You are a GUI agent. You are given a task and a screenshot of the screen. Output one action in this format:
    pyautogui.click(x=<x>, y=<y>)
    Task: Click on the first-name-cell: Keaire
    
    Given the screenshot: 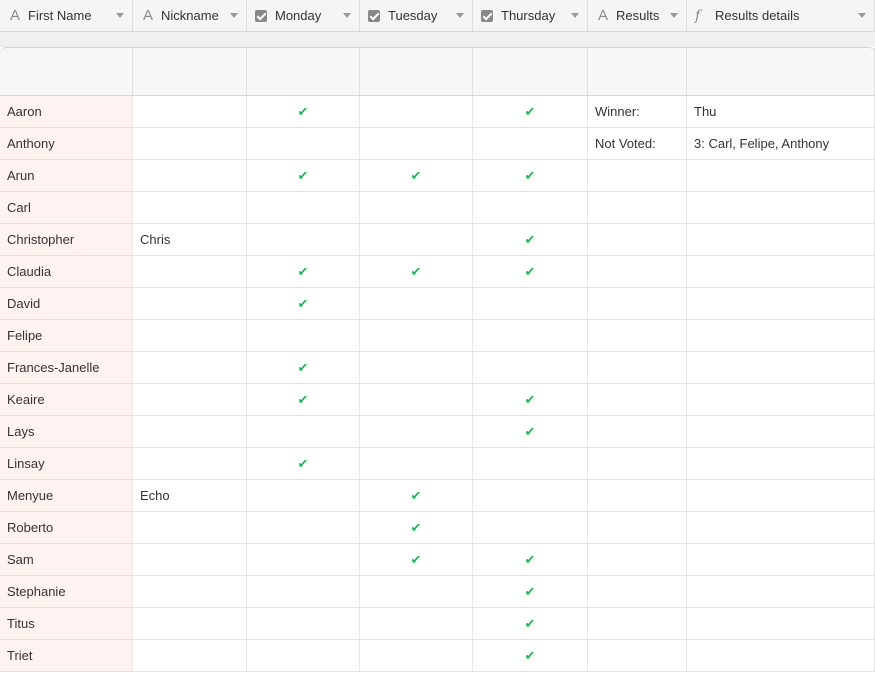 What is the action you would take?
    pyautogui.click(x=66, y=399)
    